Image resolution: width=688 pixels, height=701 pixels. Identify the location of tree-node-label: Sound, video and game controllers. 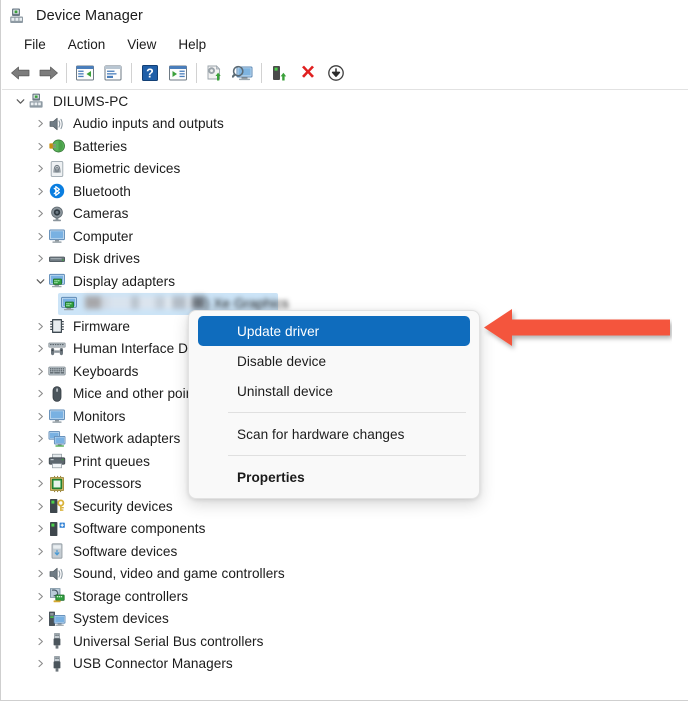
(179, 574).